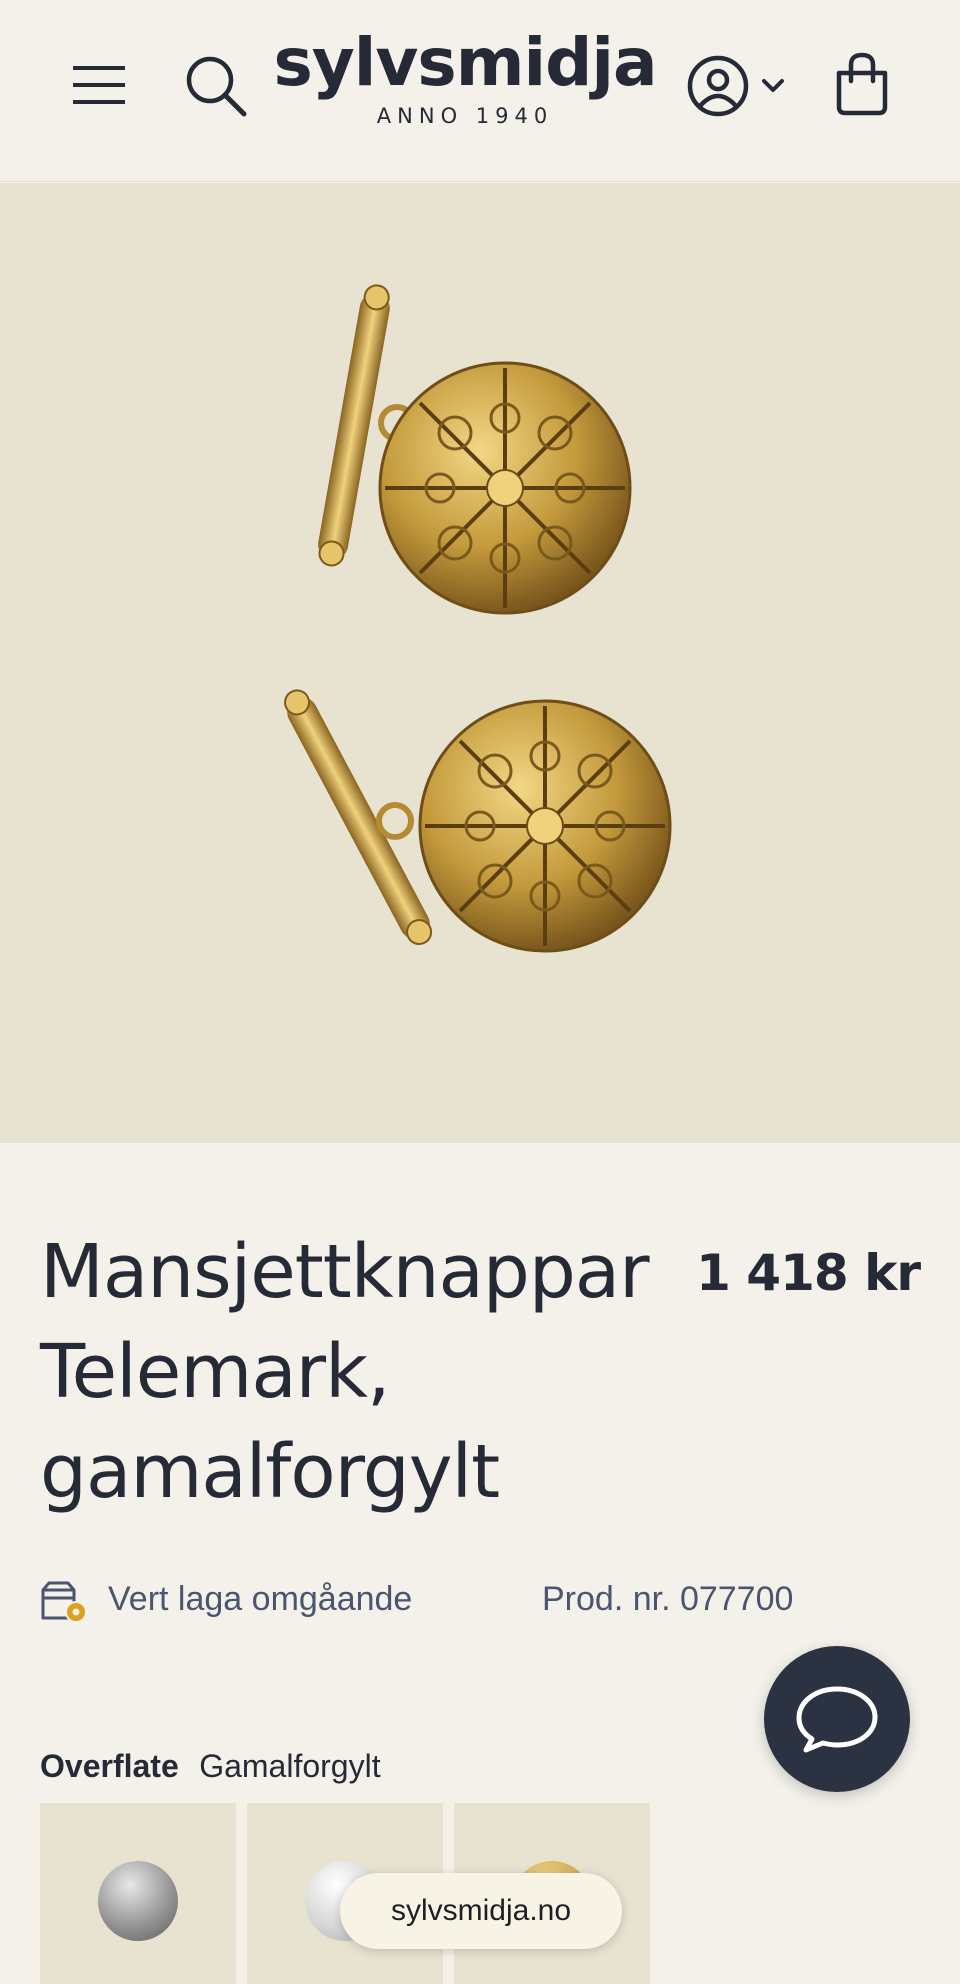  Describe the element at coordinates (668, 1599) in the screenshot. I see `product-number: Prod. nr. 077700` at that location.